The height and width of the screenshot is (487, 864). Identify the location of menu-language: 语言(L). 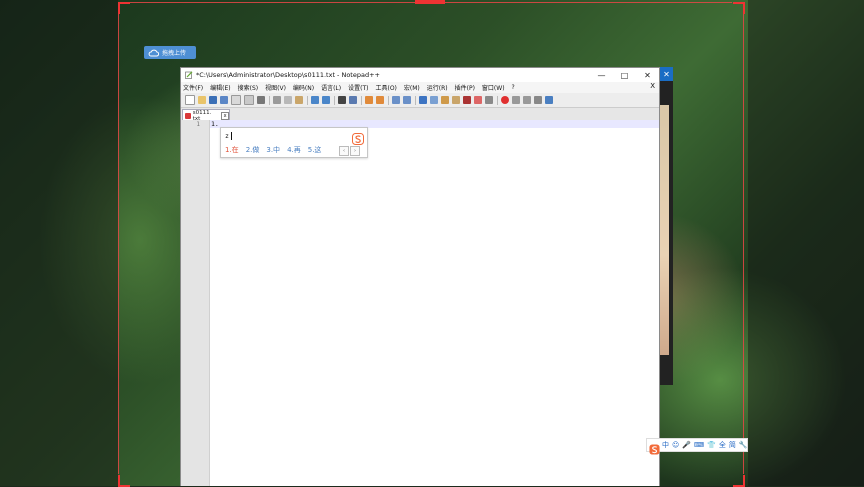
(331, 87).